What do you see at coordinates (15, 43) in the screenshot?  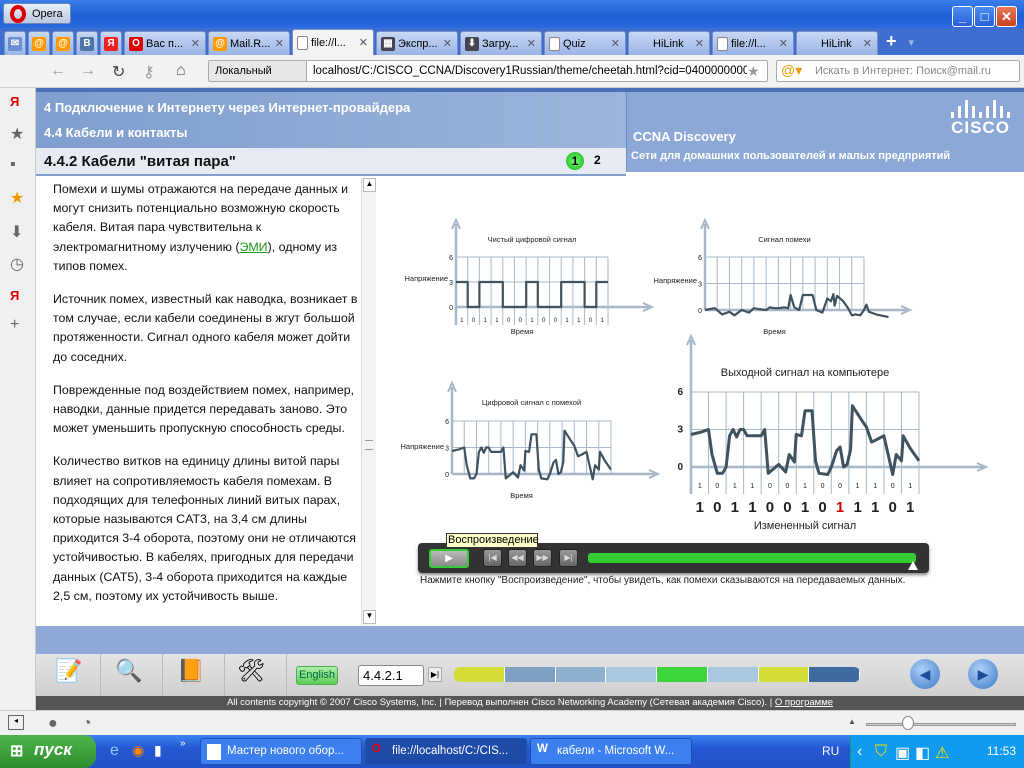 I see `browser-tab: ✉` at bounding box center [15, 43].